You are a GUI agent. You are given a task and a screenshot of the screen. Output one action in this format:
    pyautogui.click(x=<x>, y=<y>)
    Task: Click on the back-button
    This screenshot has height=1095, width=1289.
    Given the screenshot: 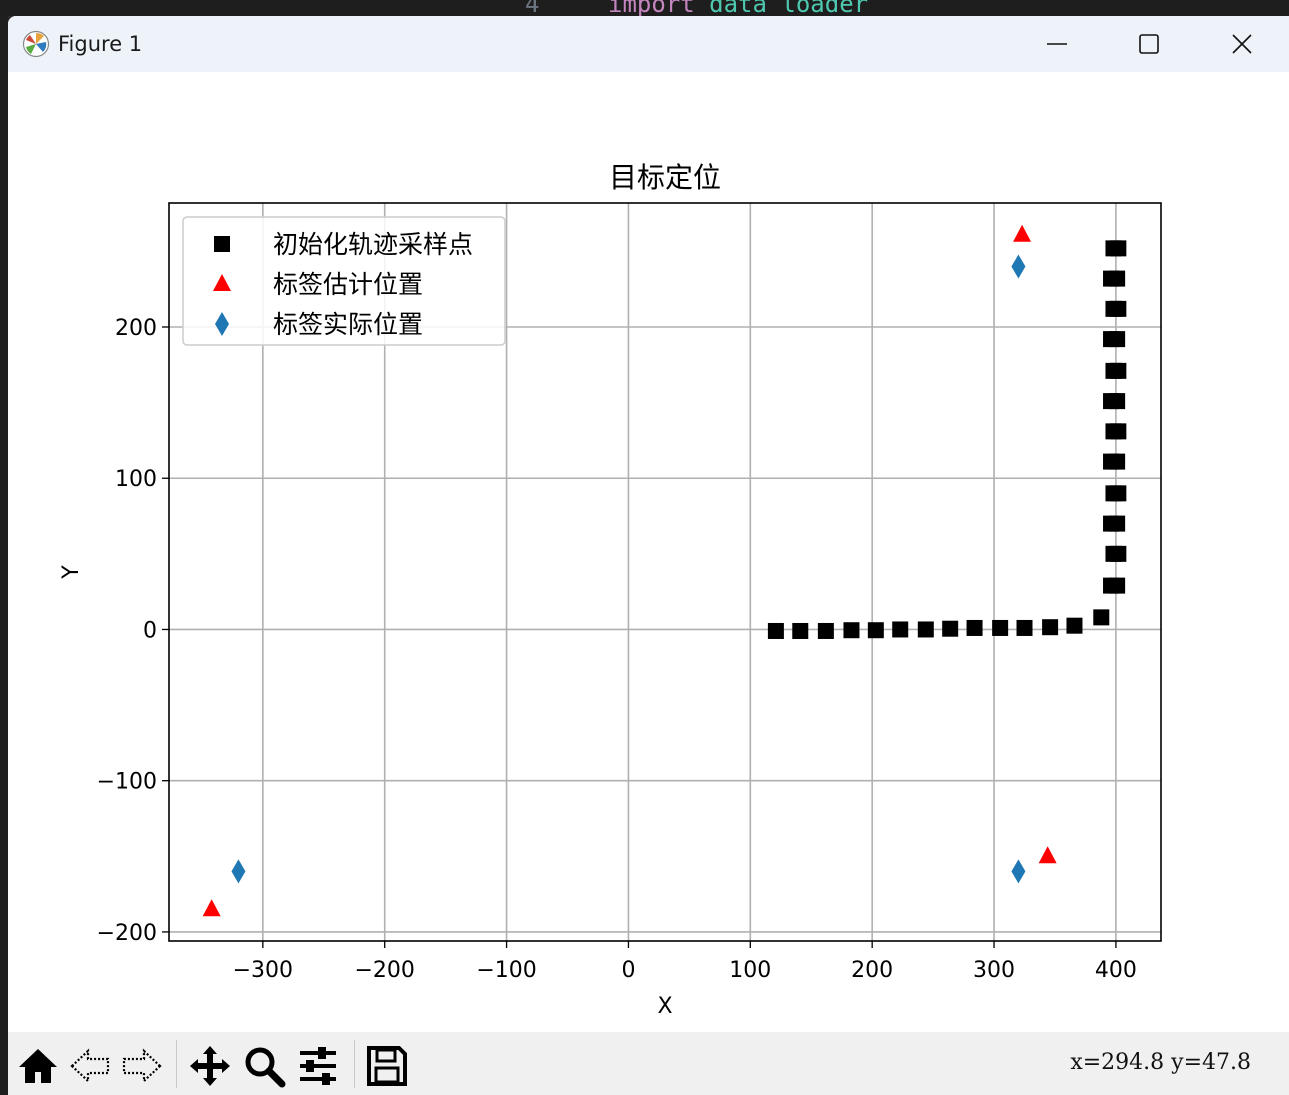 What is the action you would take?
    pyautogui.click(x=90, y=1066)
    